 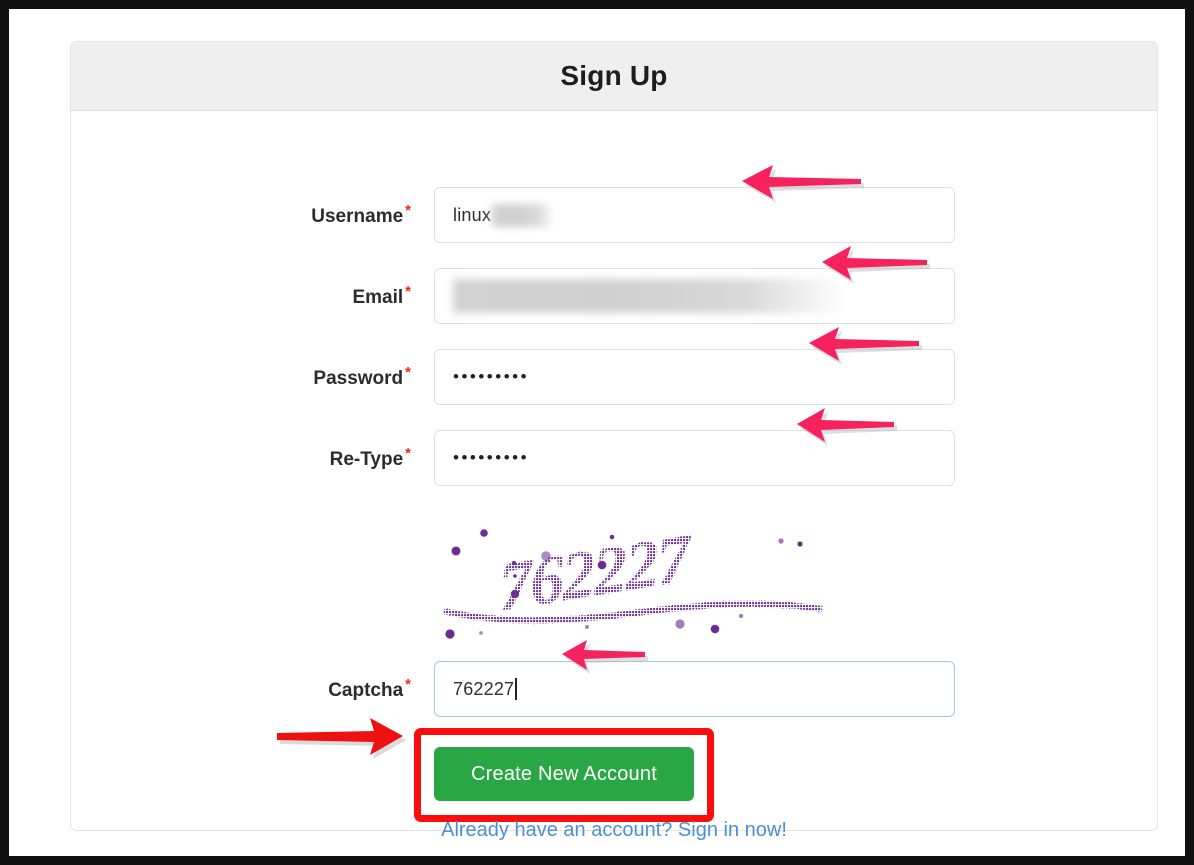 I want to click on submit-button-wrapper: Create New Account, so click(x=564, y=774).